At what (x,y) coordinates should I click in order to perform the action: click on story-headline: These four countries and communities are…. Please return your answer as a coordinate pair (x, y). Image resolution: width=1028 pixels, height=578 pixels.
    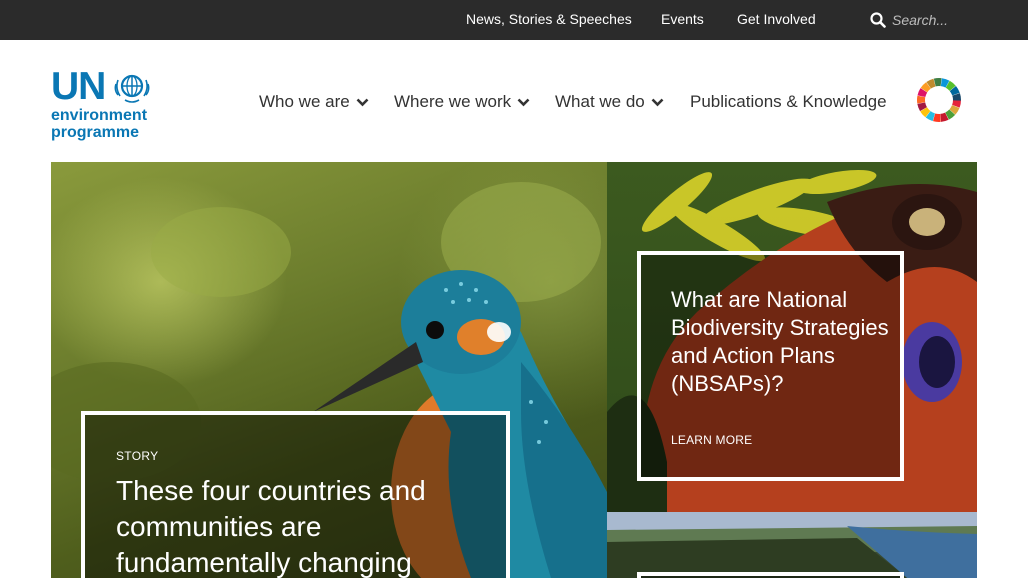
    Looking at the image, I should click on (296, 525).